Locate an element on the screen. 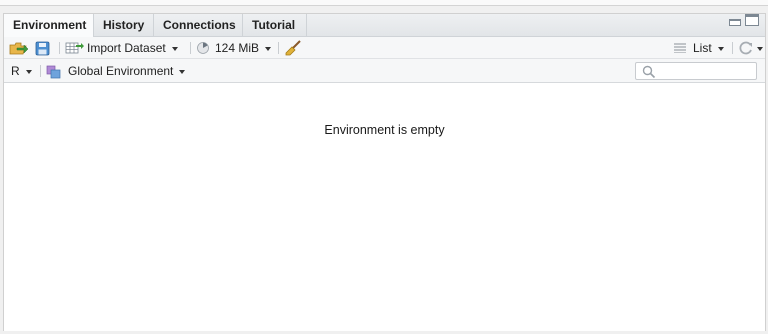 Image resolution: width=768 pixels, height=334 pixels. refresh-button is located at coordinates (750, 48).